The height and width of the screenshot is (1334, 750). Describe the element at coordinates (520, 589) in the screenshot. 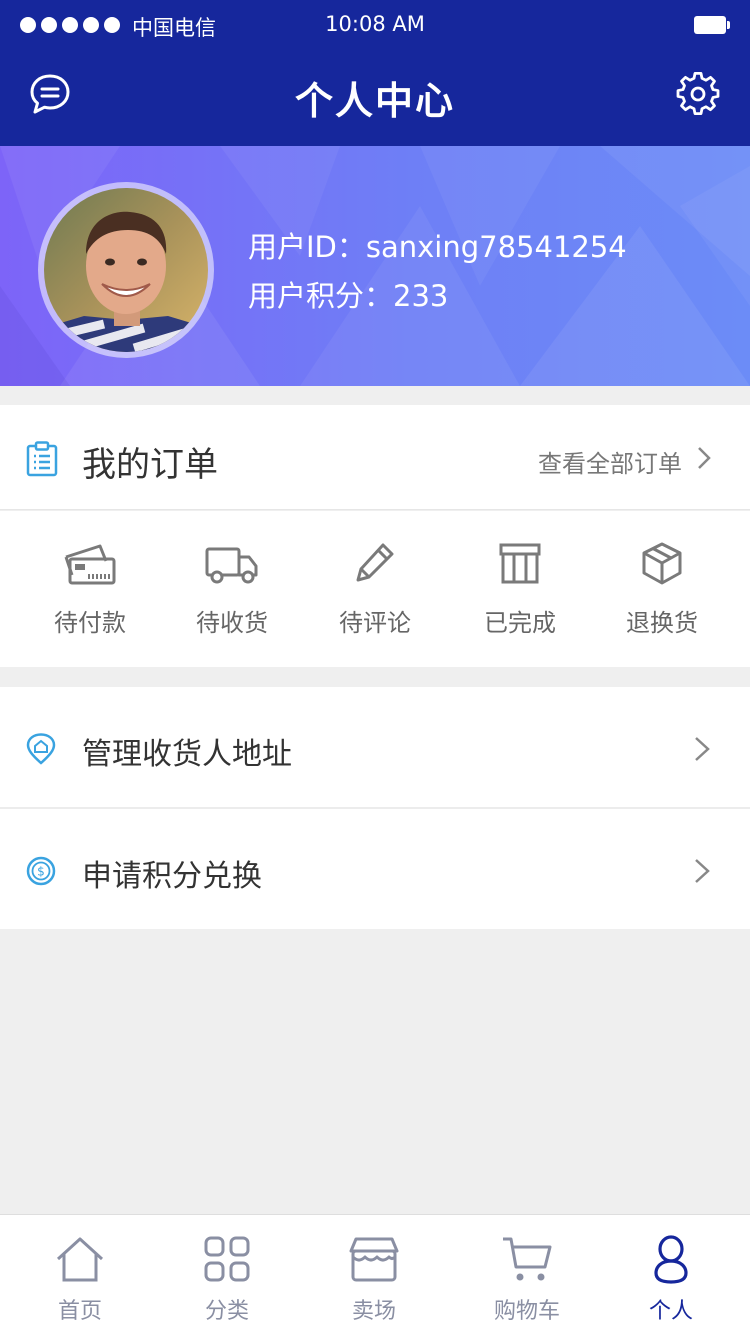

I see `status-completed: 已完成` at that location.